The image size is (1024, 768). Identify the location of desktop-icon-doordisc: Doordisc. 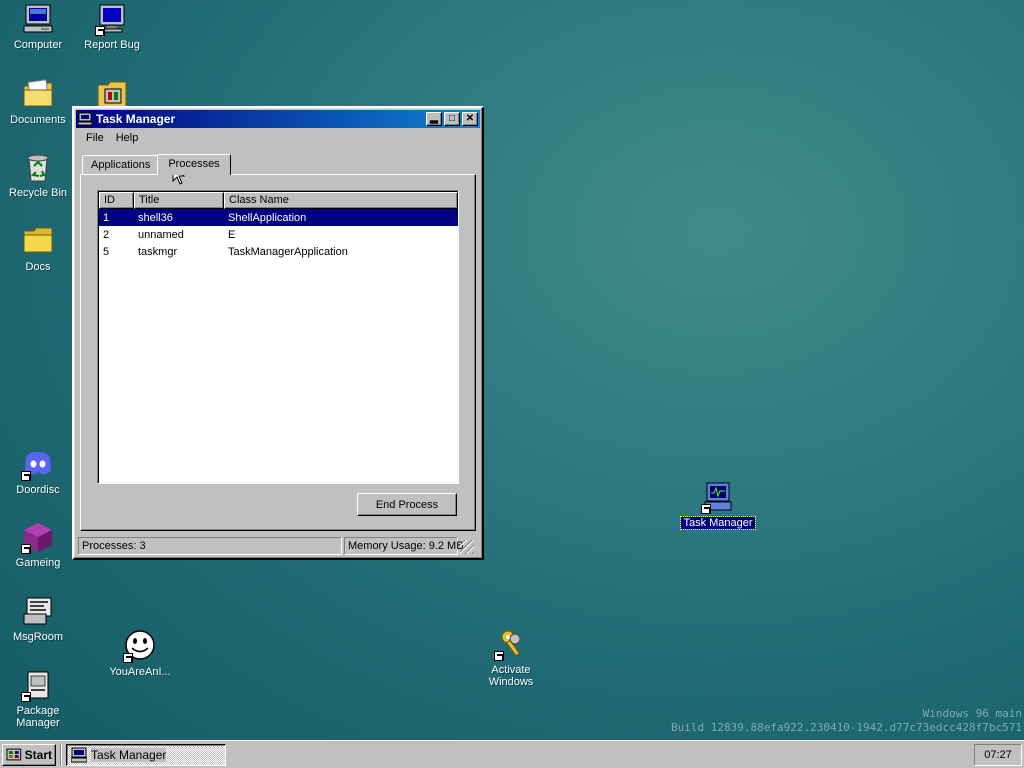
(38, 471).